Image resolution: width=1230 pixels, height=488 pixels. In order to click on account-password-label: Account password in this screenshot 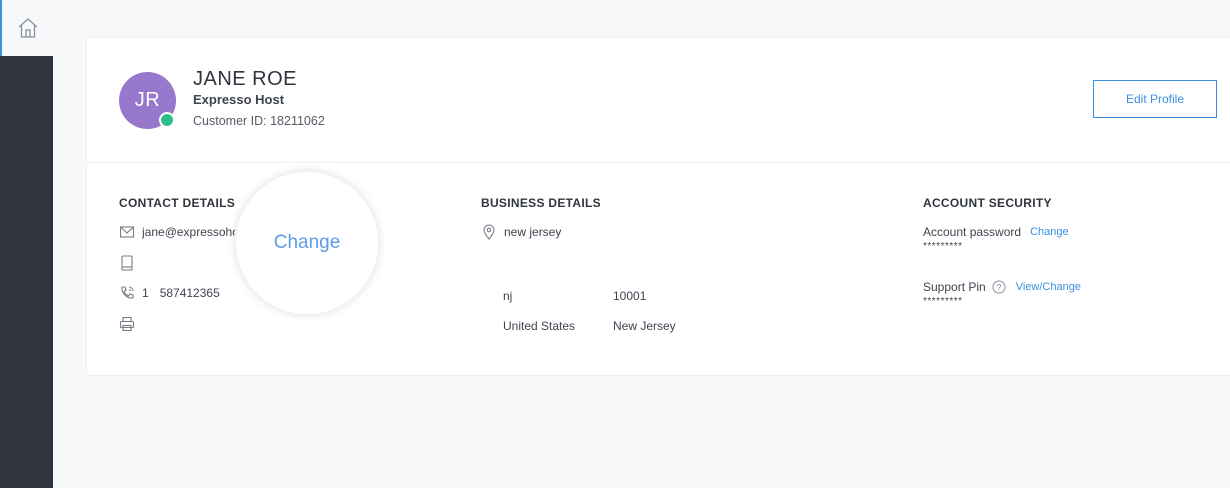, I will do `click(972, 232)`.